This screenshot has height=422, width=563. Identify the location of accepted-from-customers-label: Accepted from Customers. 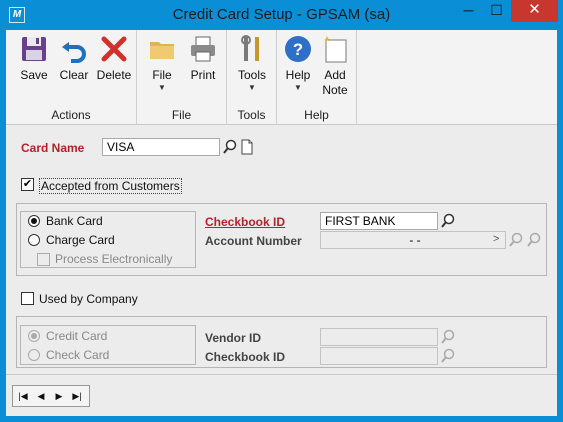
(110, 186).